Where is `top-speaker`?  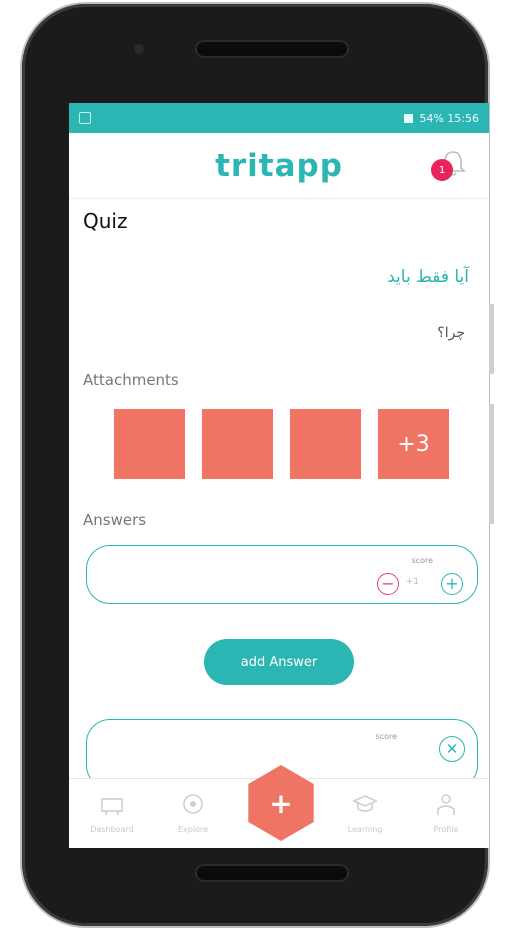 top-speaker is located at coordinates (272, 49).